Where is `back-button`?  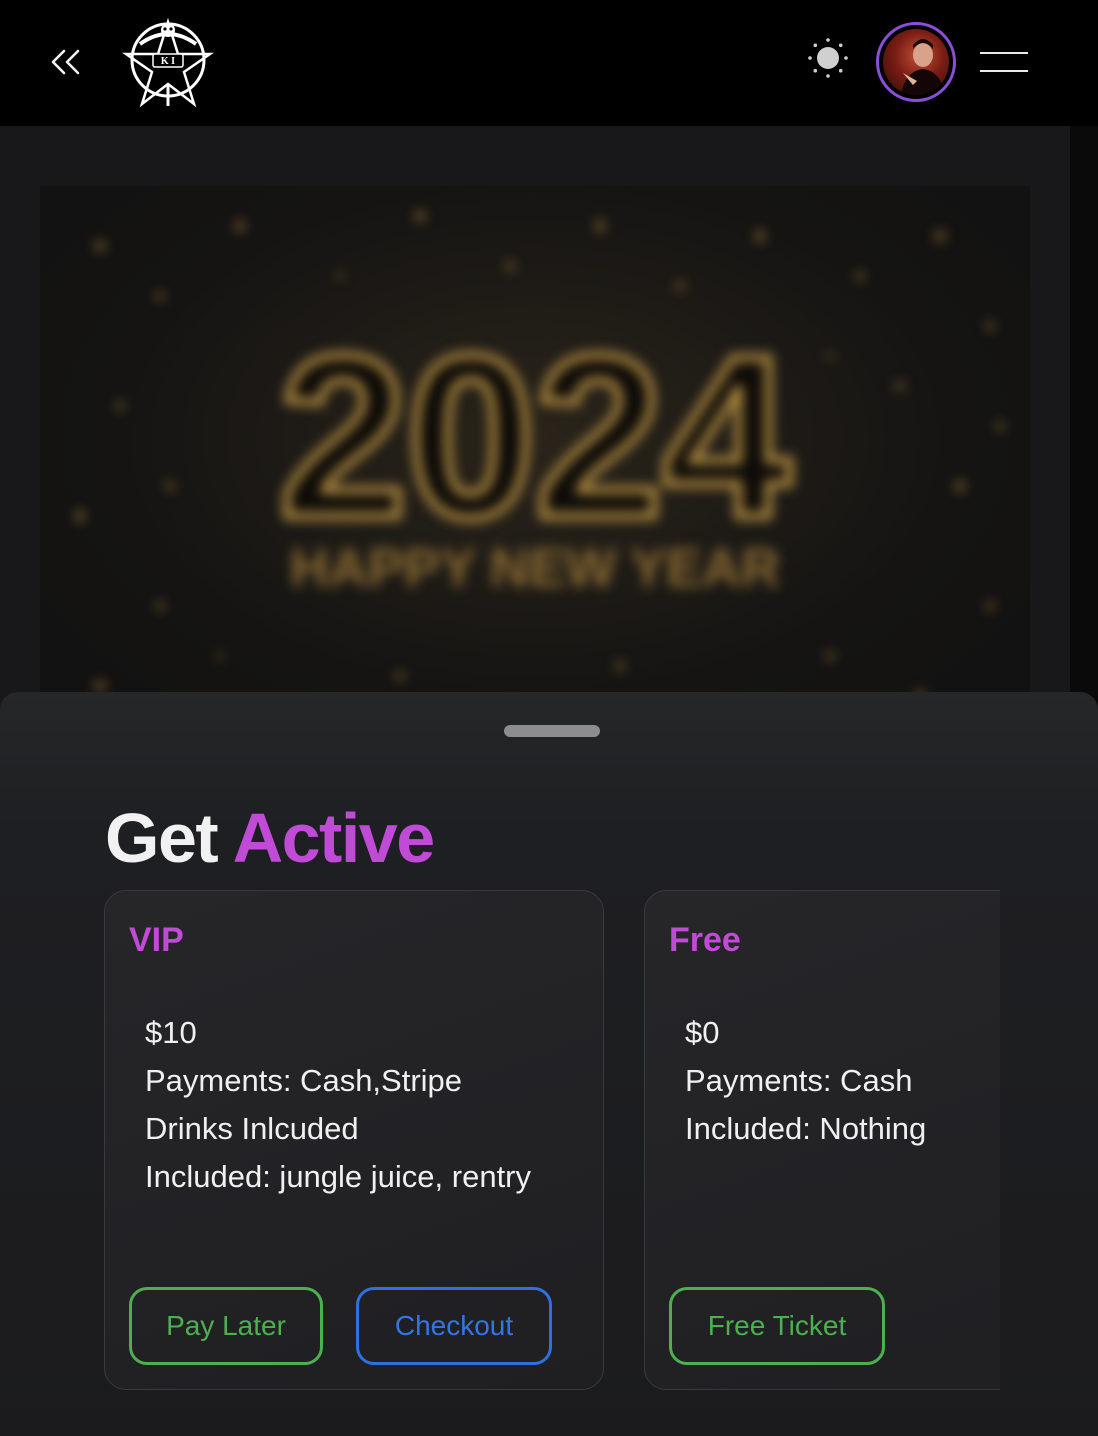
back-button is located at coordinates (66, 62).